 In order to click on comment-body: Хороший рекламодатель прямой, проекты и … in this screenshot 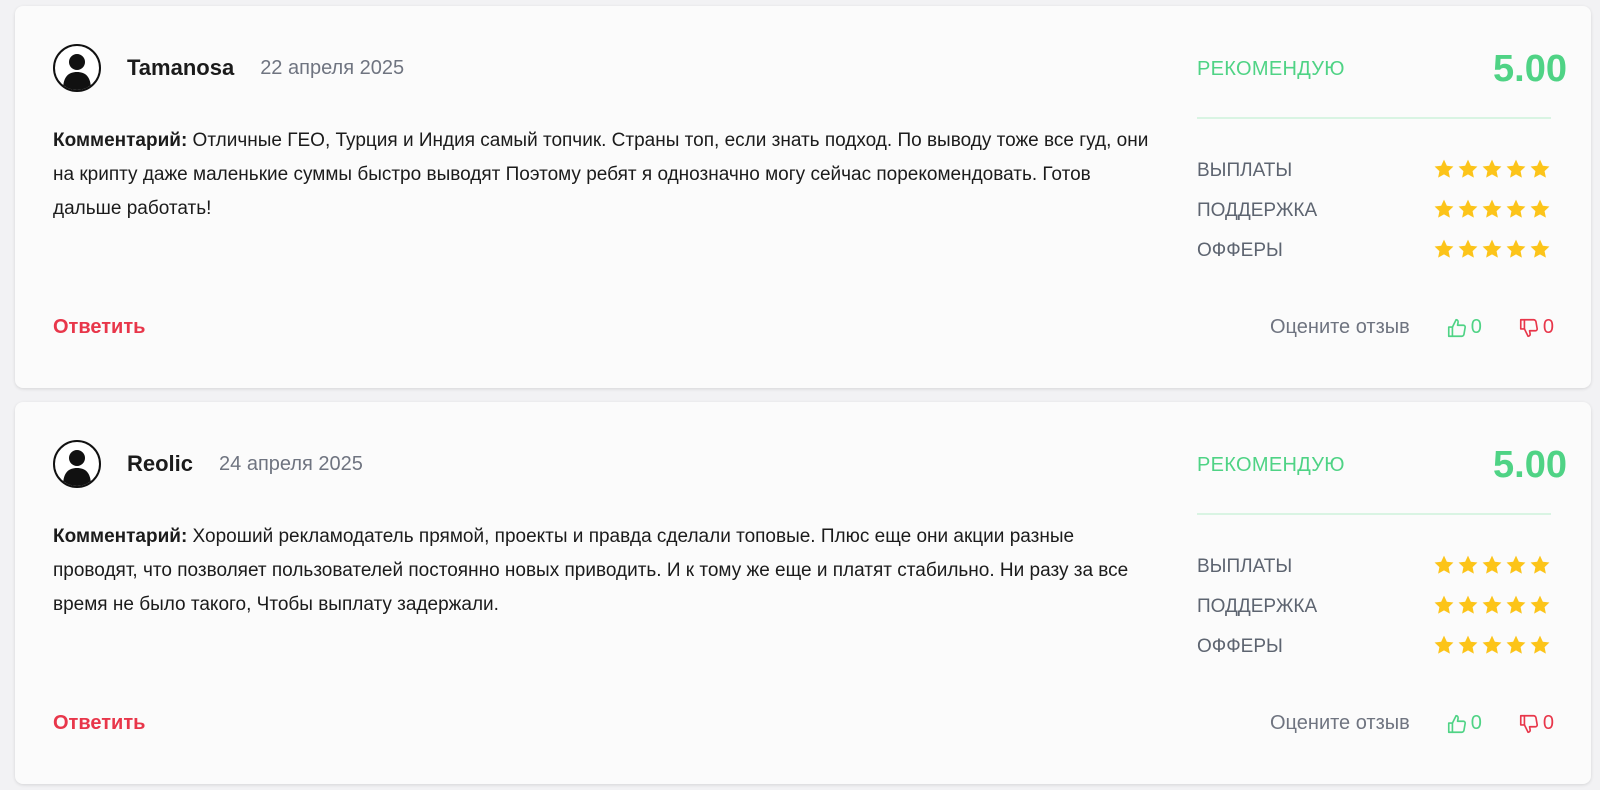, I will do `click(591, 570)`.